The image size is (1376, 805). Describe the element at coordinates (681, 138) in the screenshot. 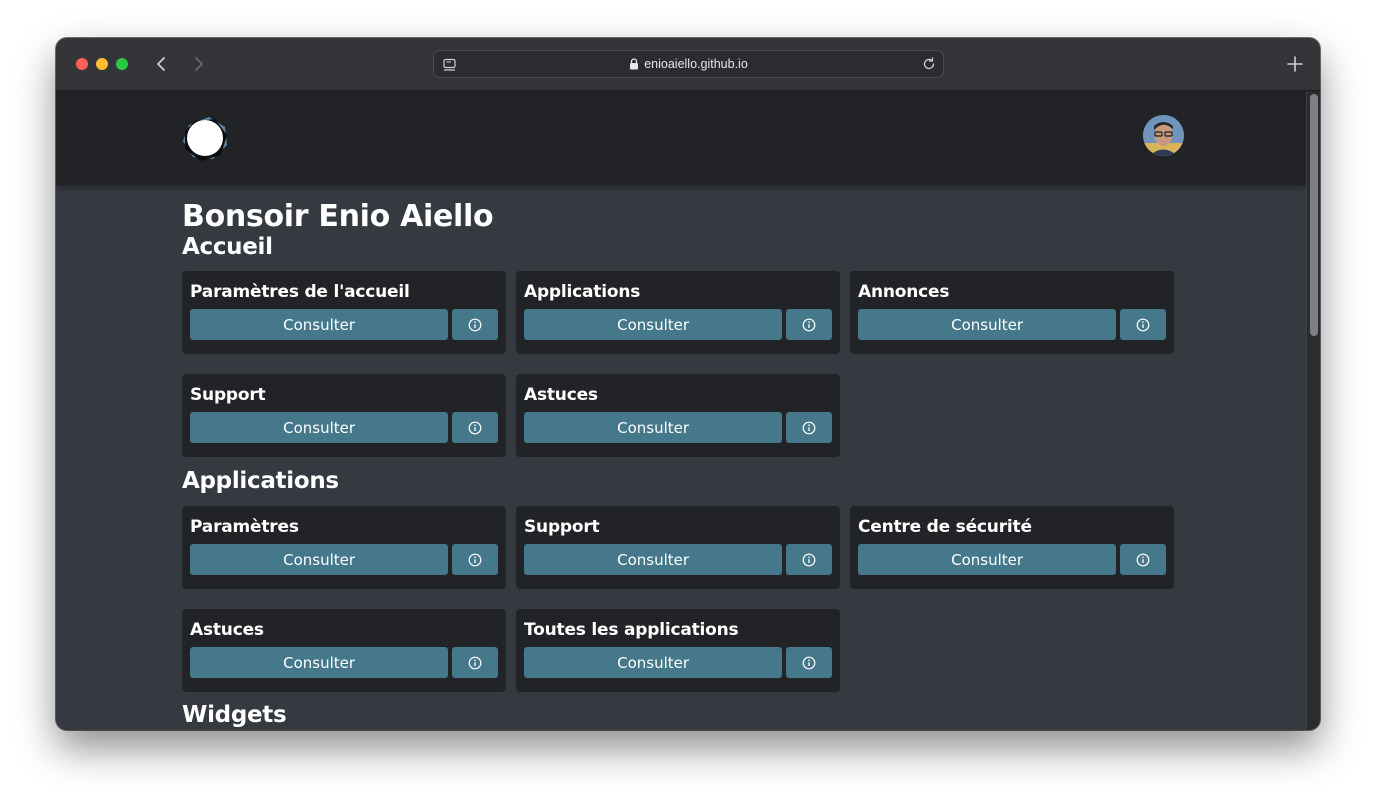

I see `site-header` at that location.